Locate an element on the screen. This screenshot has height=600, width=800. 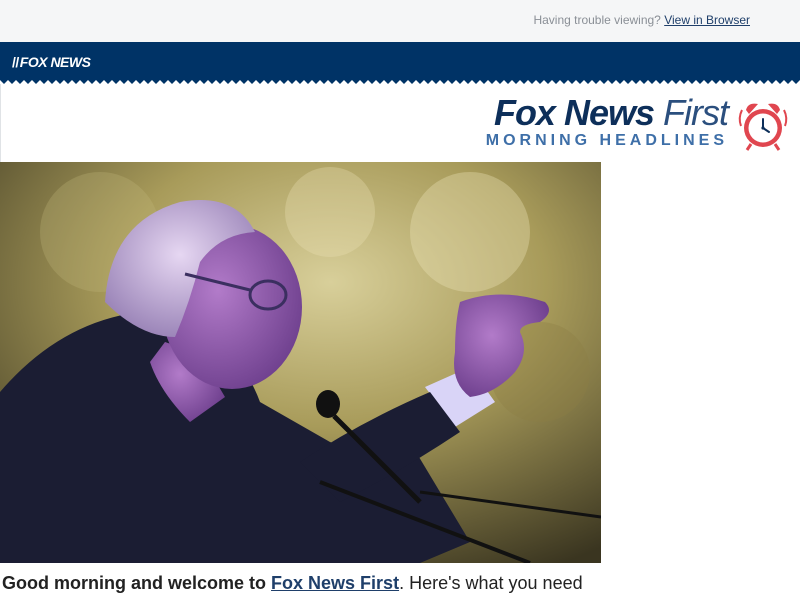
trouble-text: Having trouble viewing? is located at coordinates (597, 20).